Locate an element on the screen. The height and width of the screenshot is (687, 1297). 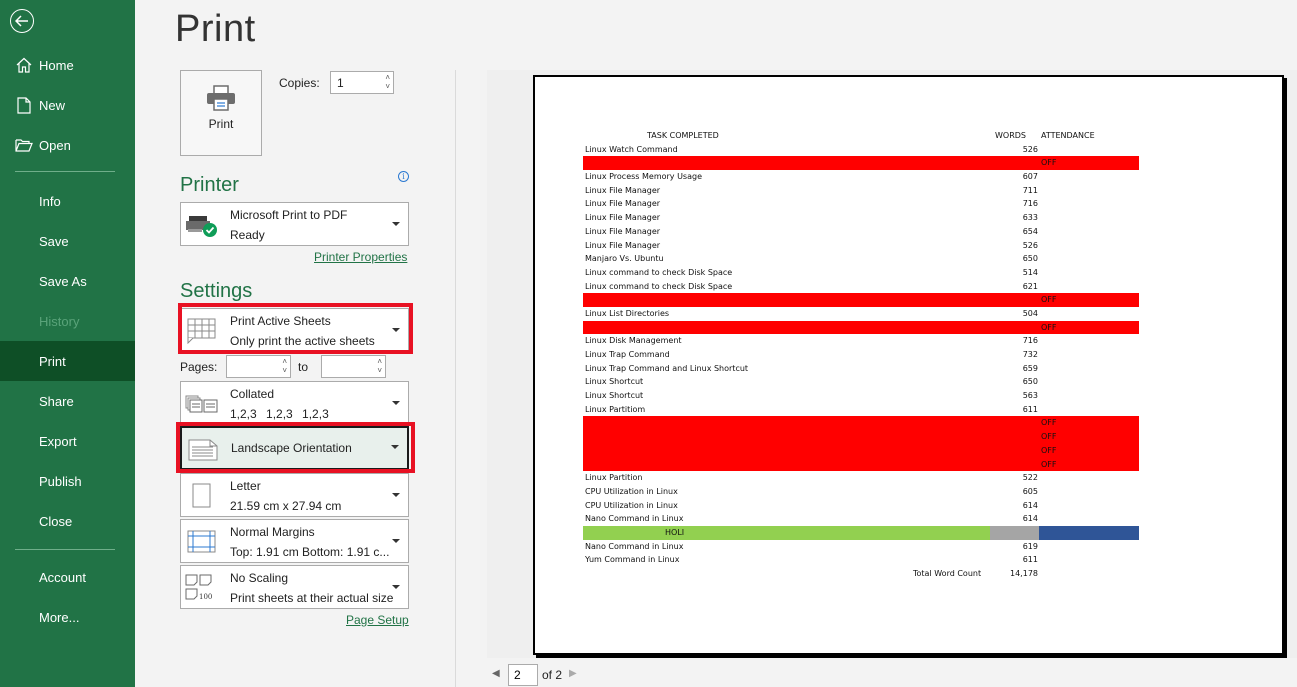
sidebar-item-label: Close is located at coordinates (56, 521).